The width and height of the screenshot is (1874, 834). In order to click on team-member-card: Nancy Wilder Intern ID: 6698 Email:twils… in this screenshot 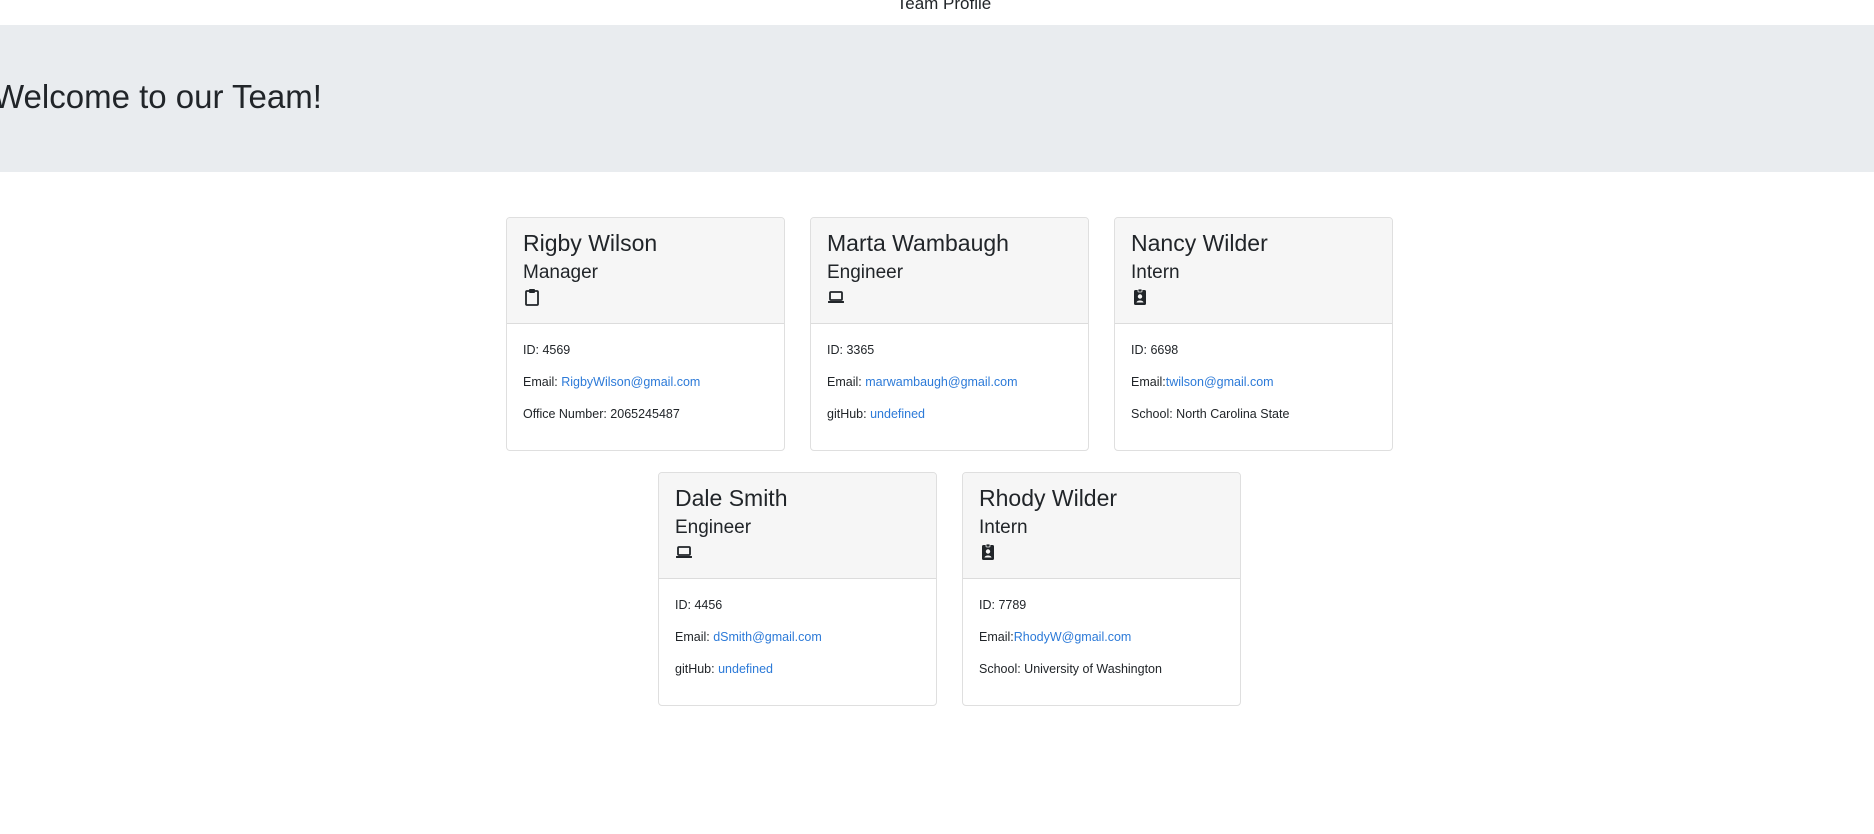, I will do `click(1253, 334)`.